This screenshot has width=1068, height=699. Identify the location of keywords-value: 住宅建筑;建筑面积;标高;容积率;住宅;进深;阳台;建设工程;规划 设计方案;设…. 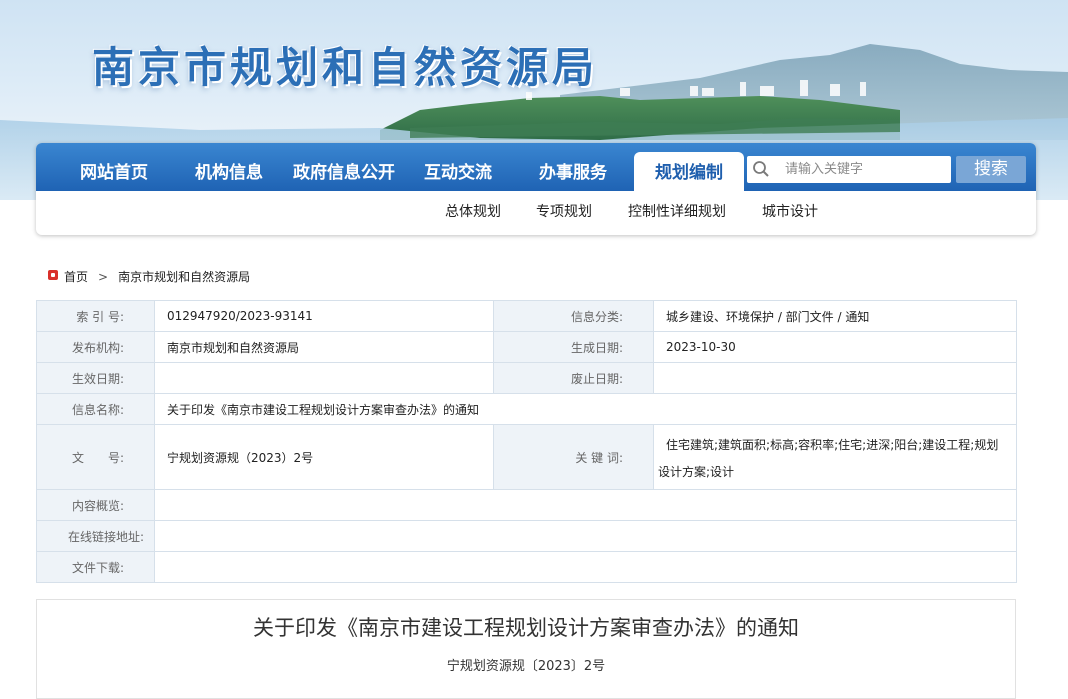
(835, 457).